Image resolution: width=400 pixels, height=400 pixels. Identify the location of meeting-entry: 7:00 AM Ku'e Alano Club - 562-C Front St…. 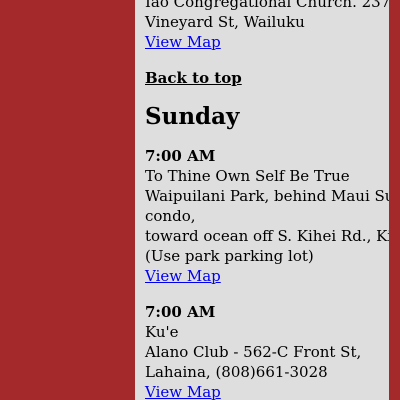
(265, 351).